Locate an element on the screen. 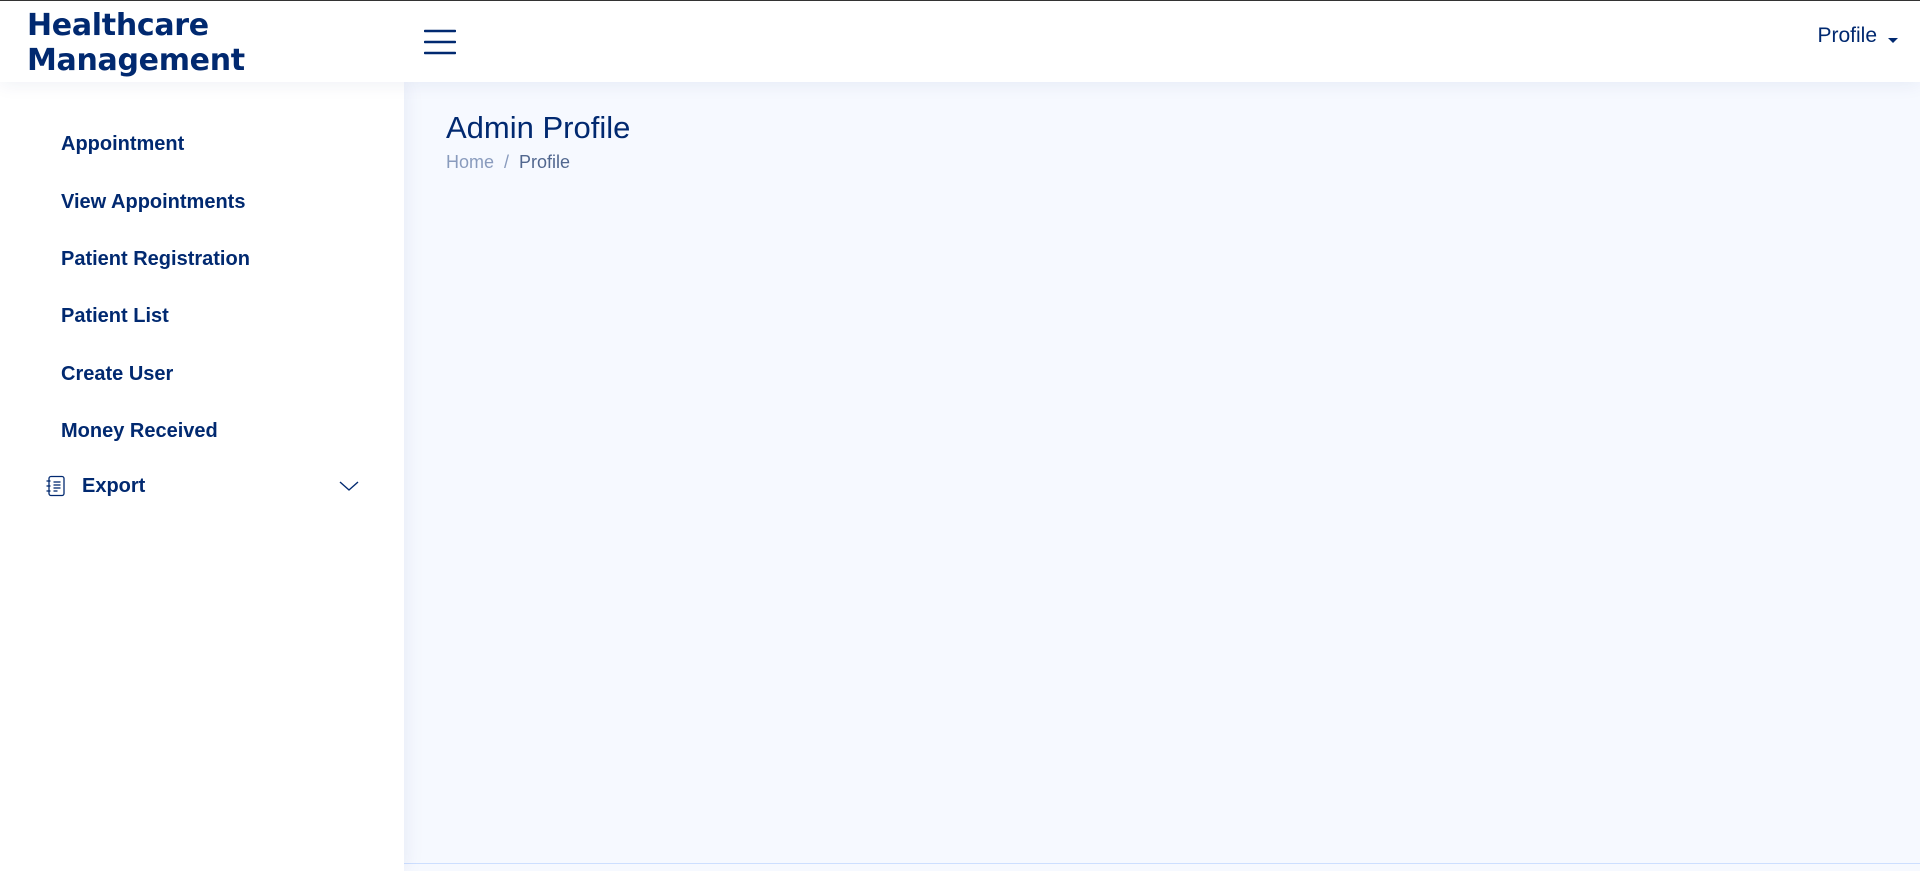  journal-text-icon is located at coordinates (56, 486).